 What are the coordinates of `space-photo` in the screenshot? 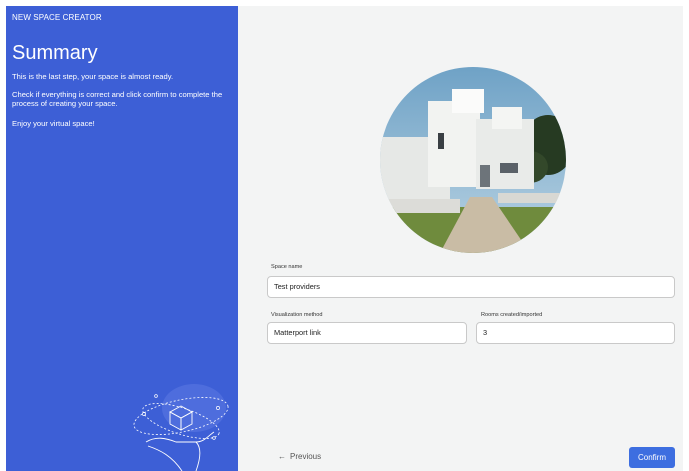 It's located at (473, 160).